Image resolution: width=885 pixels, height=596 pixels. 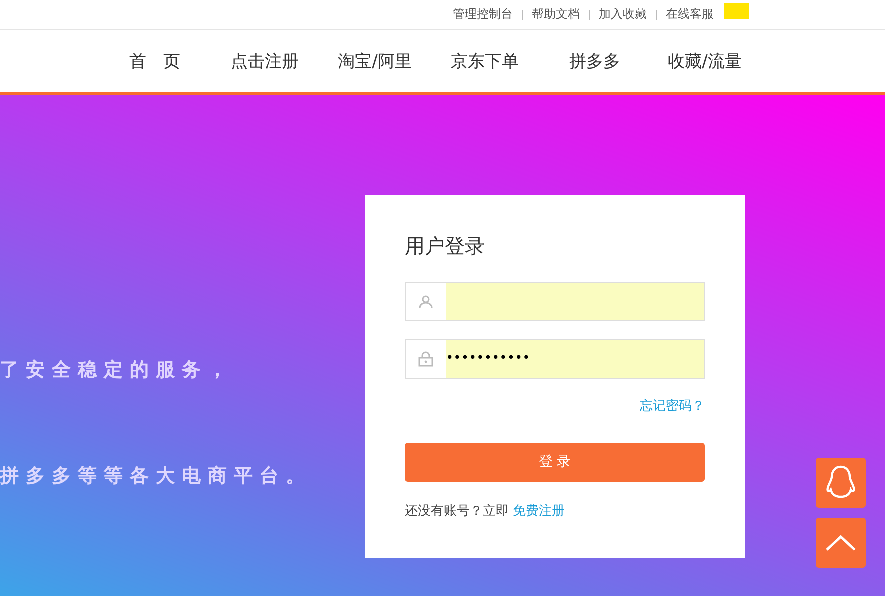 I want to click on nav-link: 首 页, so click(x=155, y=61).